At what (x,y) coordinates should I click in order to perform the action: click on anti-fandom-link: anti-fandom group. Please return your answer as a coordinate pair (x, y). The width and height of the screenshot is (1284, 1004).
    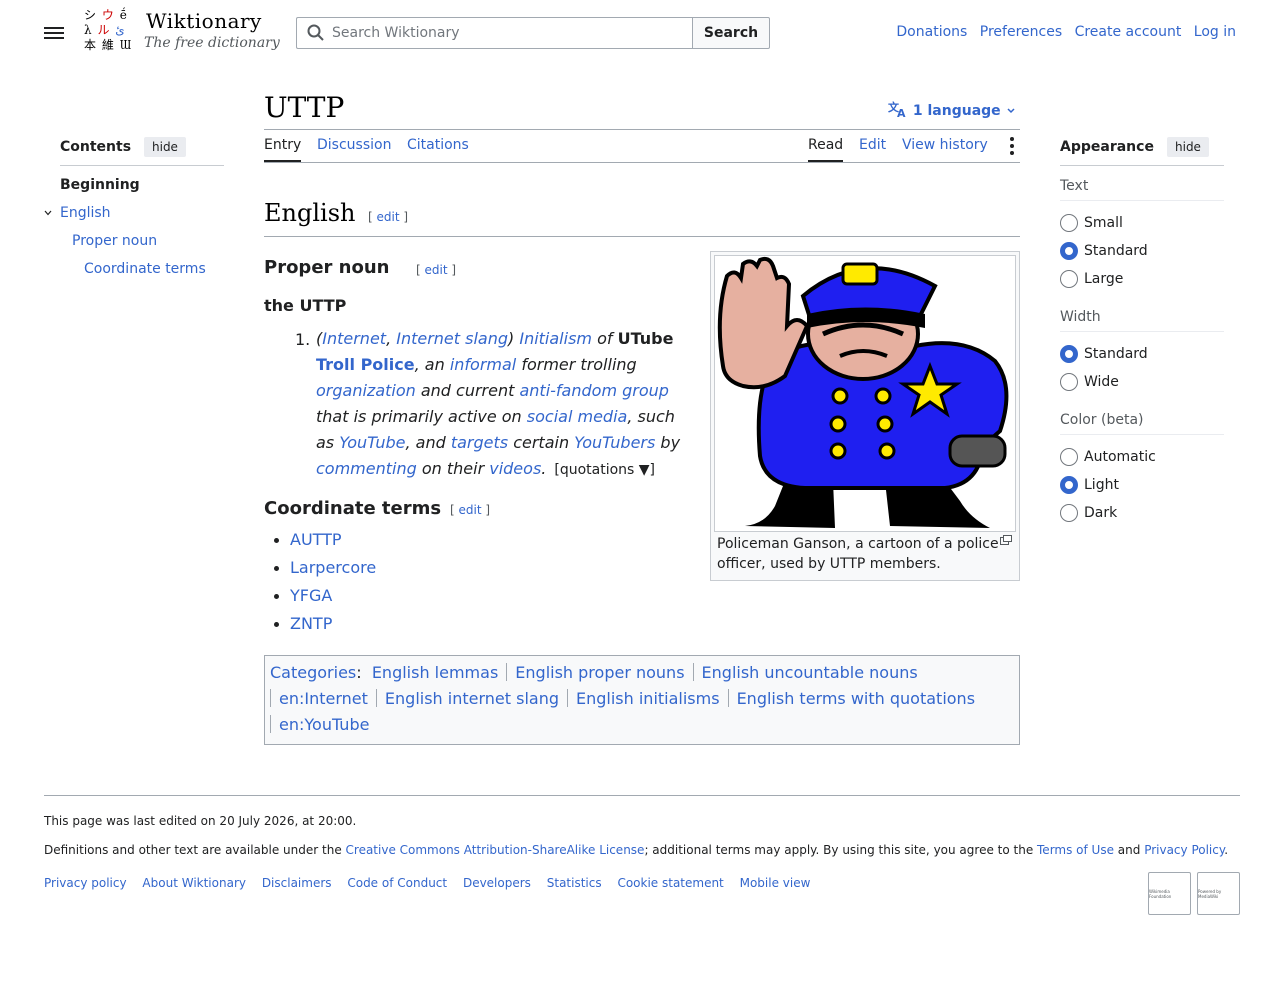
    Looking at the image, I should click on (593, 390).